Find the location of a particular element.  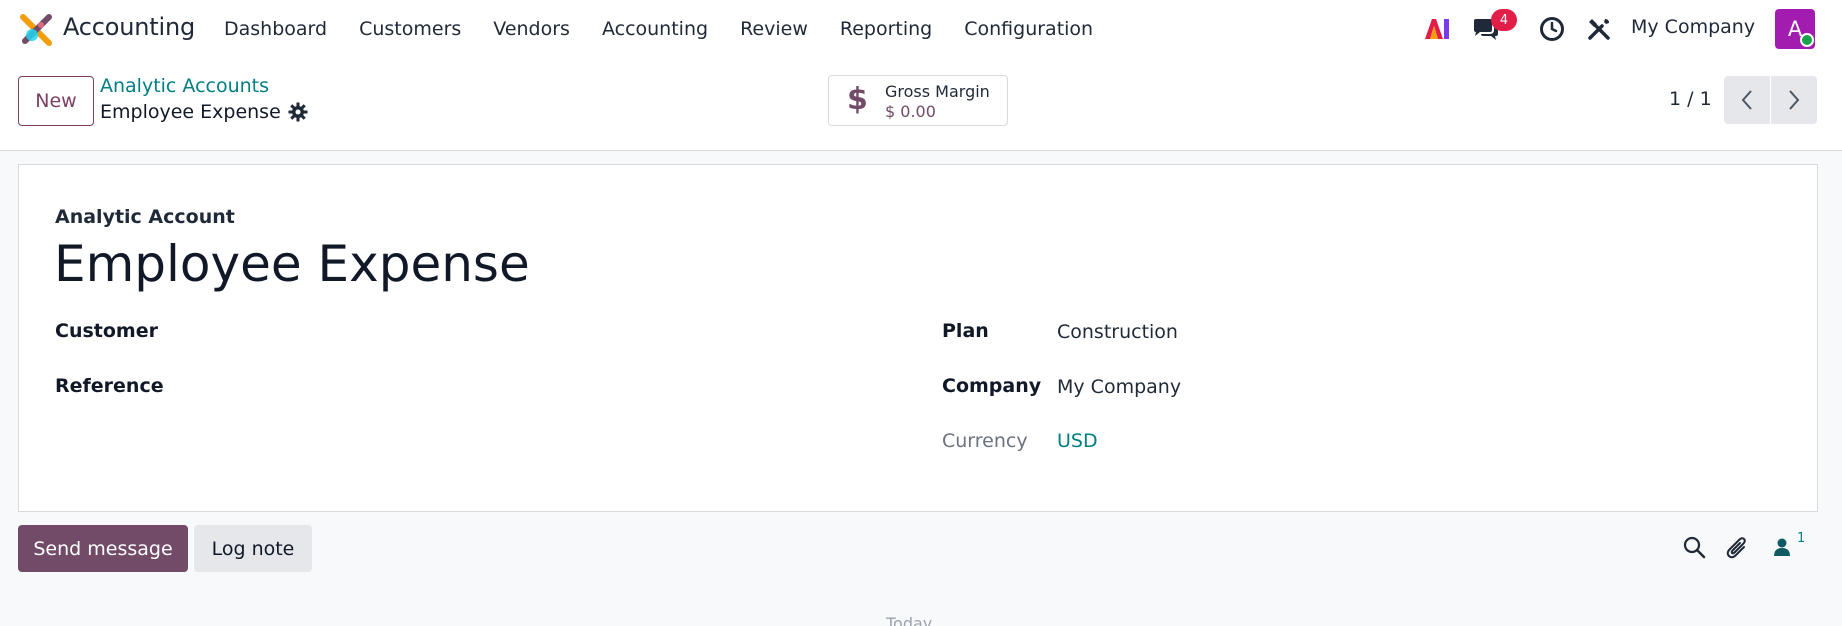

company-field: My Company is located at coordinates (1119, 387).